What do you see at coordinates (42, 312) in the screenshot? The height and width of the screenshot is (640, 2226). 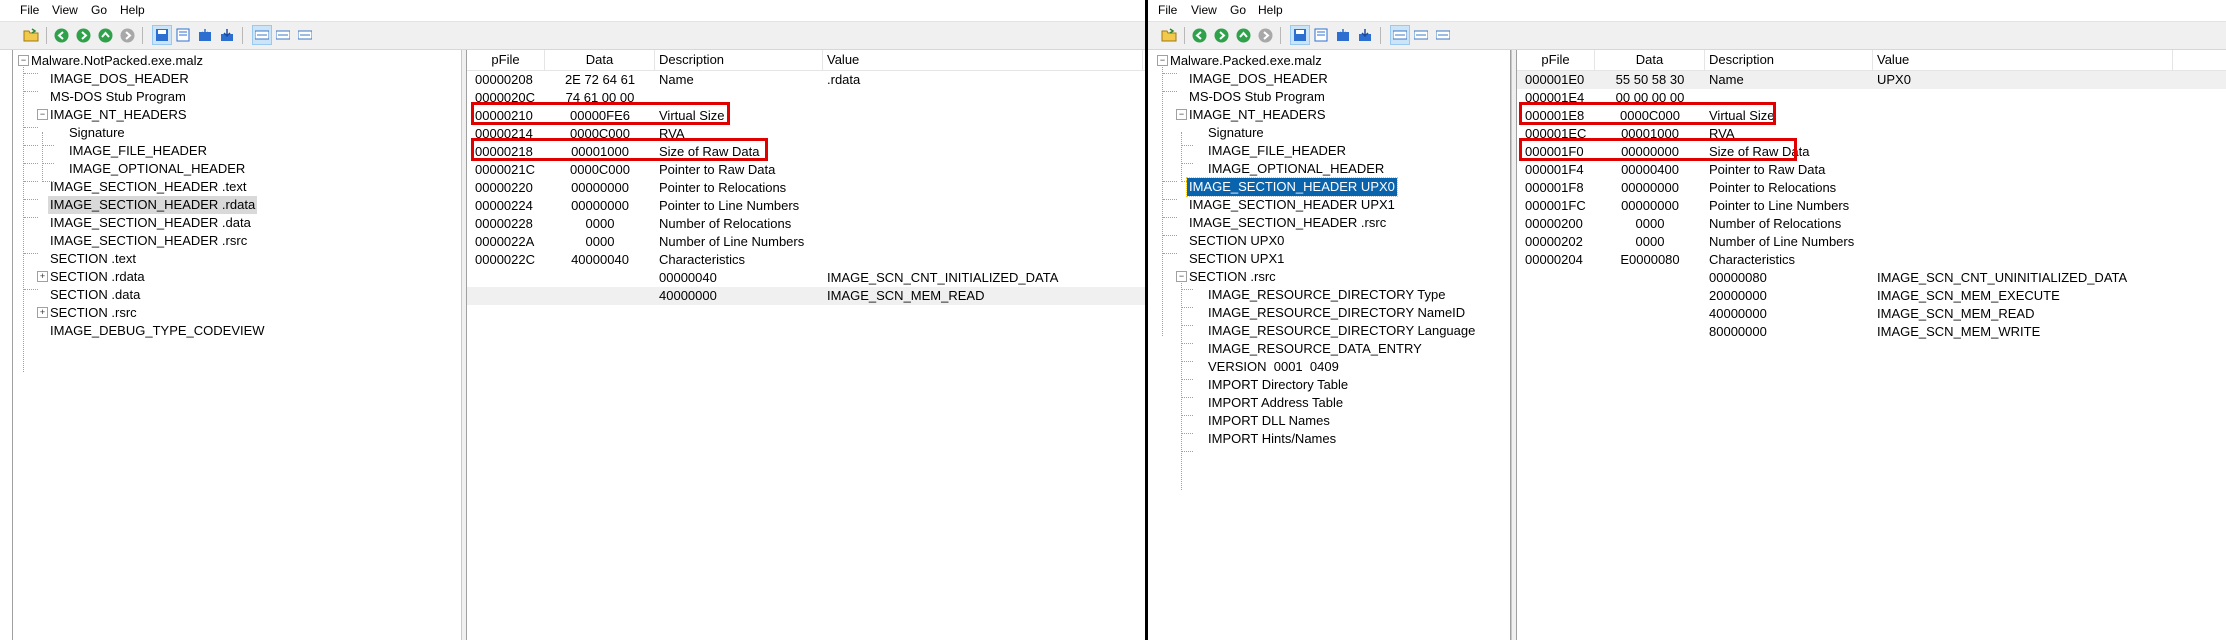 I see `expand-rsrc-icon: +` at bounding box center [42, 312].